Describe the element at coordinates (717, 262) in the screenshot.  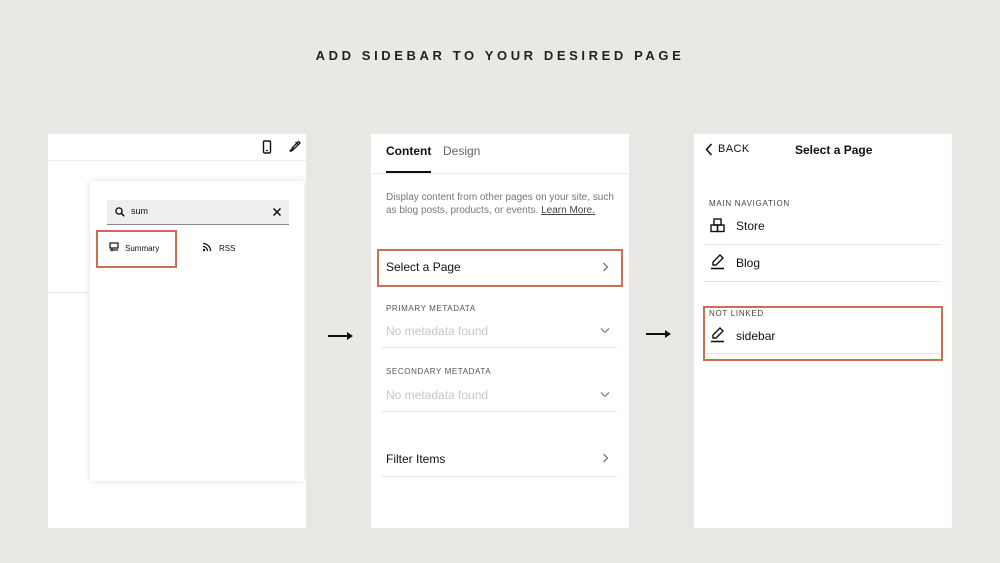
I see `blog-icon` at that location.